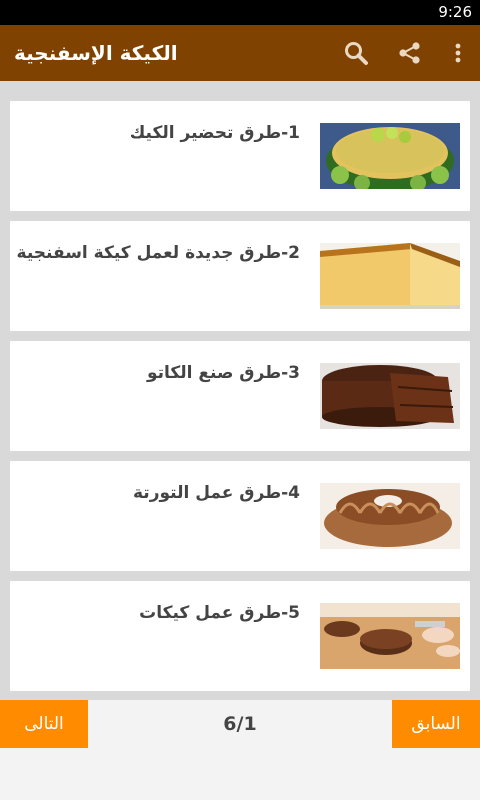 This screenshot has height=800, width=480. I want to click on status-bar: 9:26, so click(240, 12).